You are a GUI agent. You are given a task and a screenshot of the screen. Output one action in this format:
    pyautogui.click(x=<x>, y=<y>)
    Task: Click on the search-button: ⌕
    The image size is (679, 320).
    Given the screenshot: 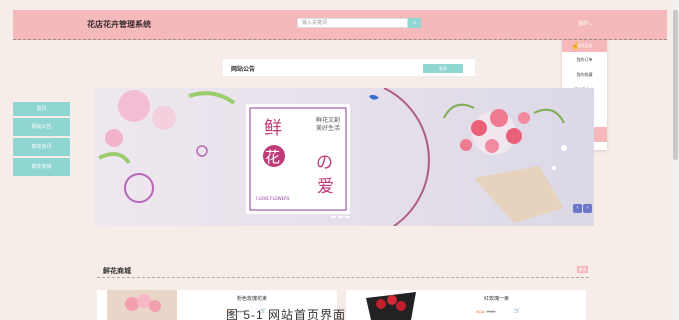 What is the action you would take?
    pyautogui.click(x=414, y=23)
    